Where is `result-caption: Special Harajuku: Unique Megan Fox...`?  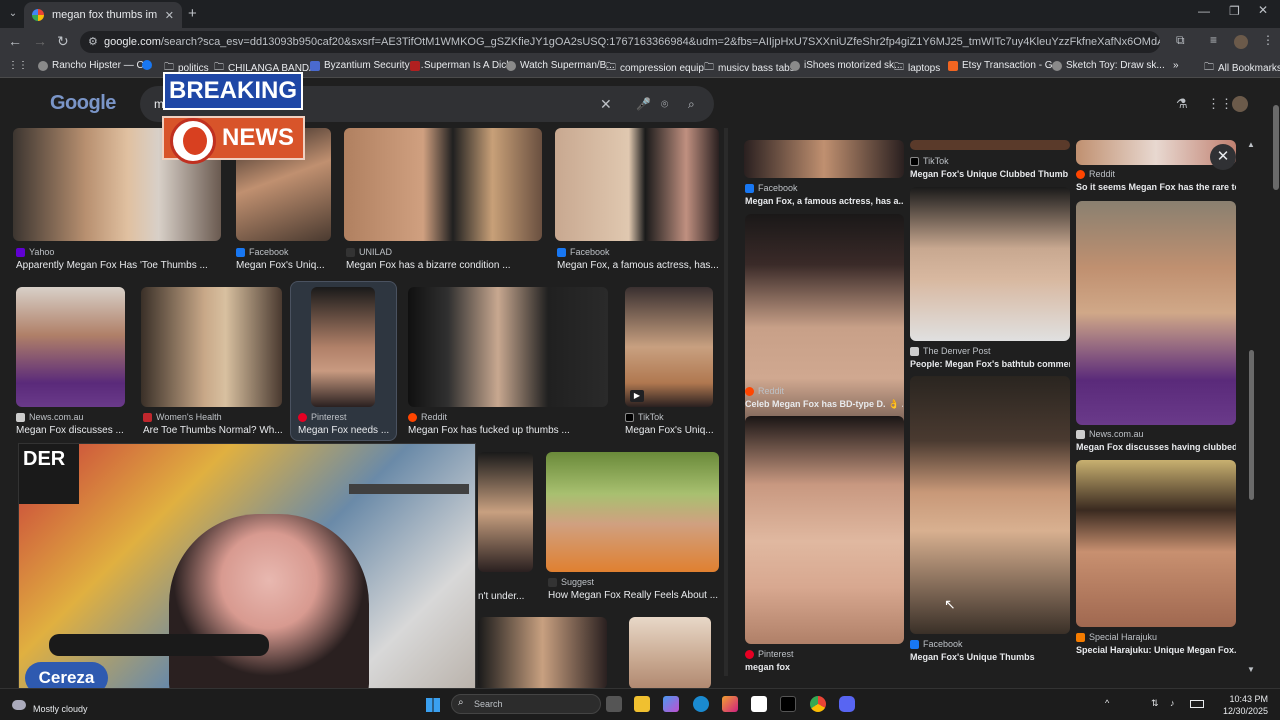
result-caption: Special Harajuku: Unique Megan Fox... is located at coordinates (1156, 650).